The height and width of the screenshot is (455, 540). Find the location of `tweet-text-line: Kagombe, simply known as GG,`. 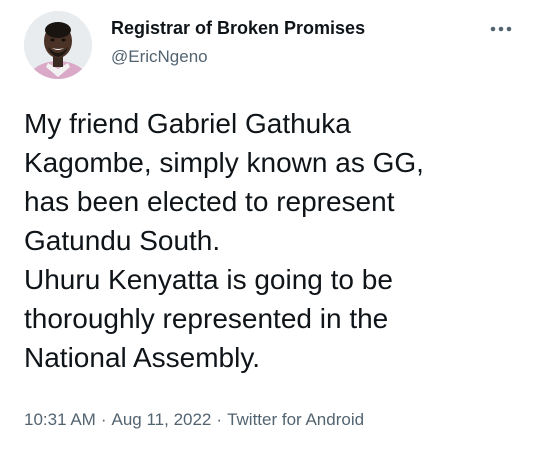

tweet-text-line: Kagombe, simply known as GG, is located at coordinates (224, 162).